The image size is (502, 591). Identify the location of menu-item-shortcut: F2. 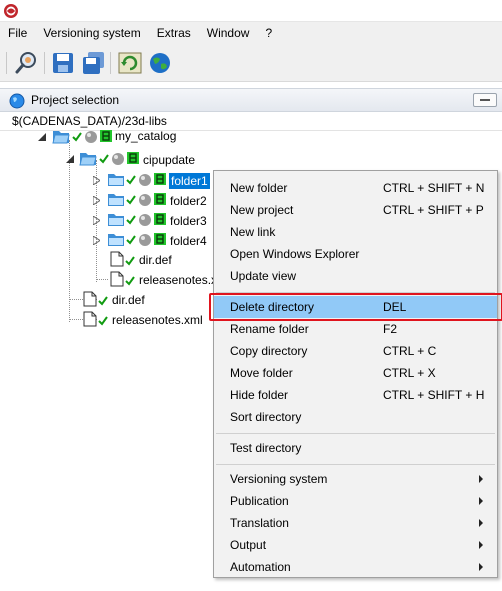
(390, 329).